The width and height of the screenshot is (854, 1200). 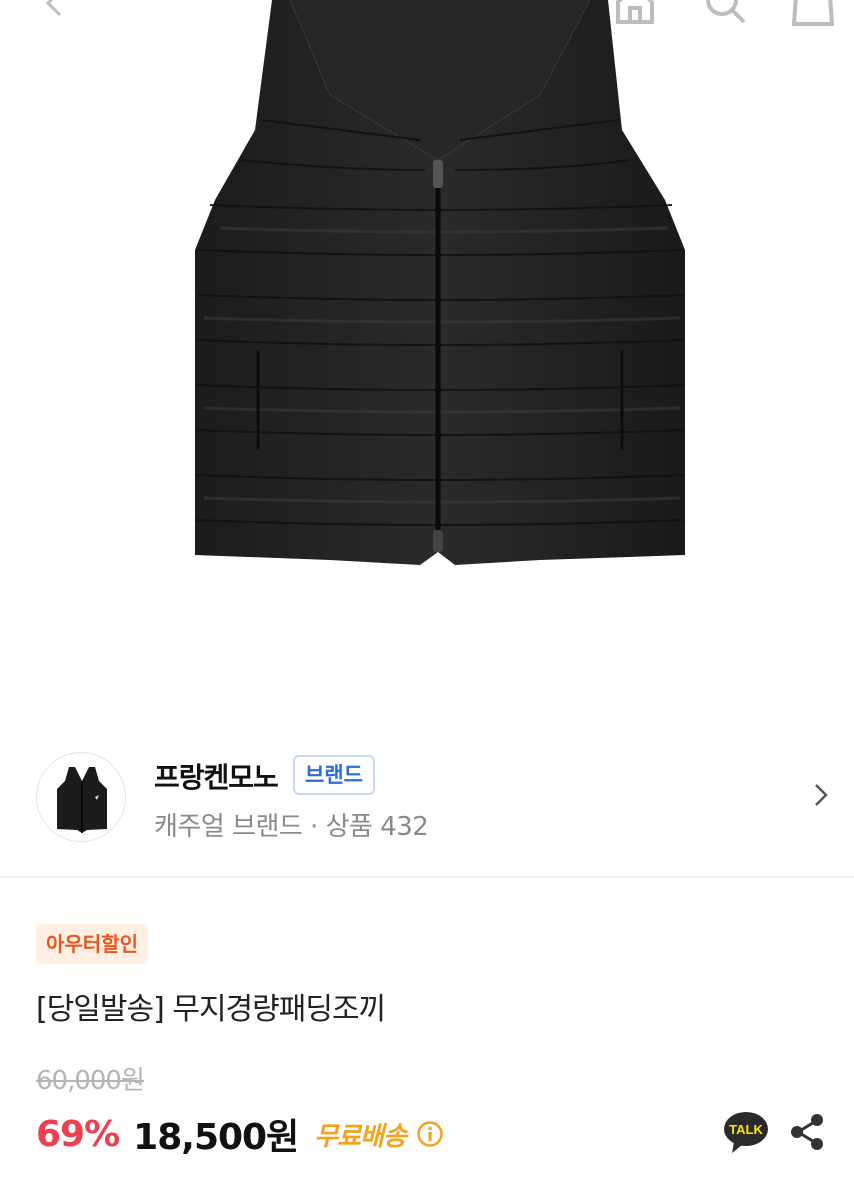 What do you see at coordinates (427, 22) in the screenshot?
I see `top-navigation-bar` at bounding box center [427, 22].